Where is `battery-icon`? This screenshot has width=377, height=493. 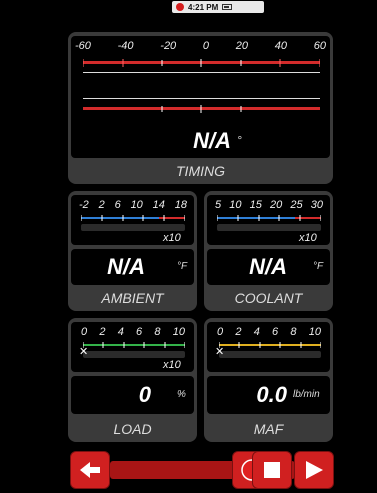 battery-icon is located at coordinates (227, 7).